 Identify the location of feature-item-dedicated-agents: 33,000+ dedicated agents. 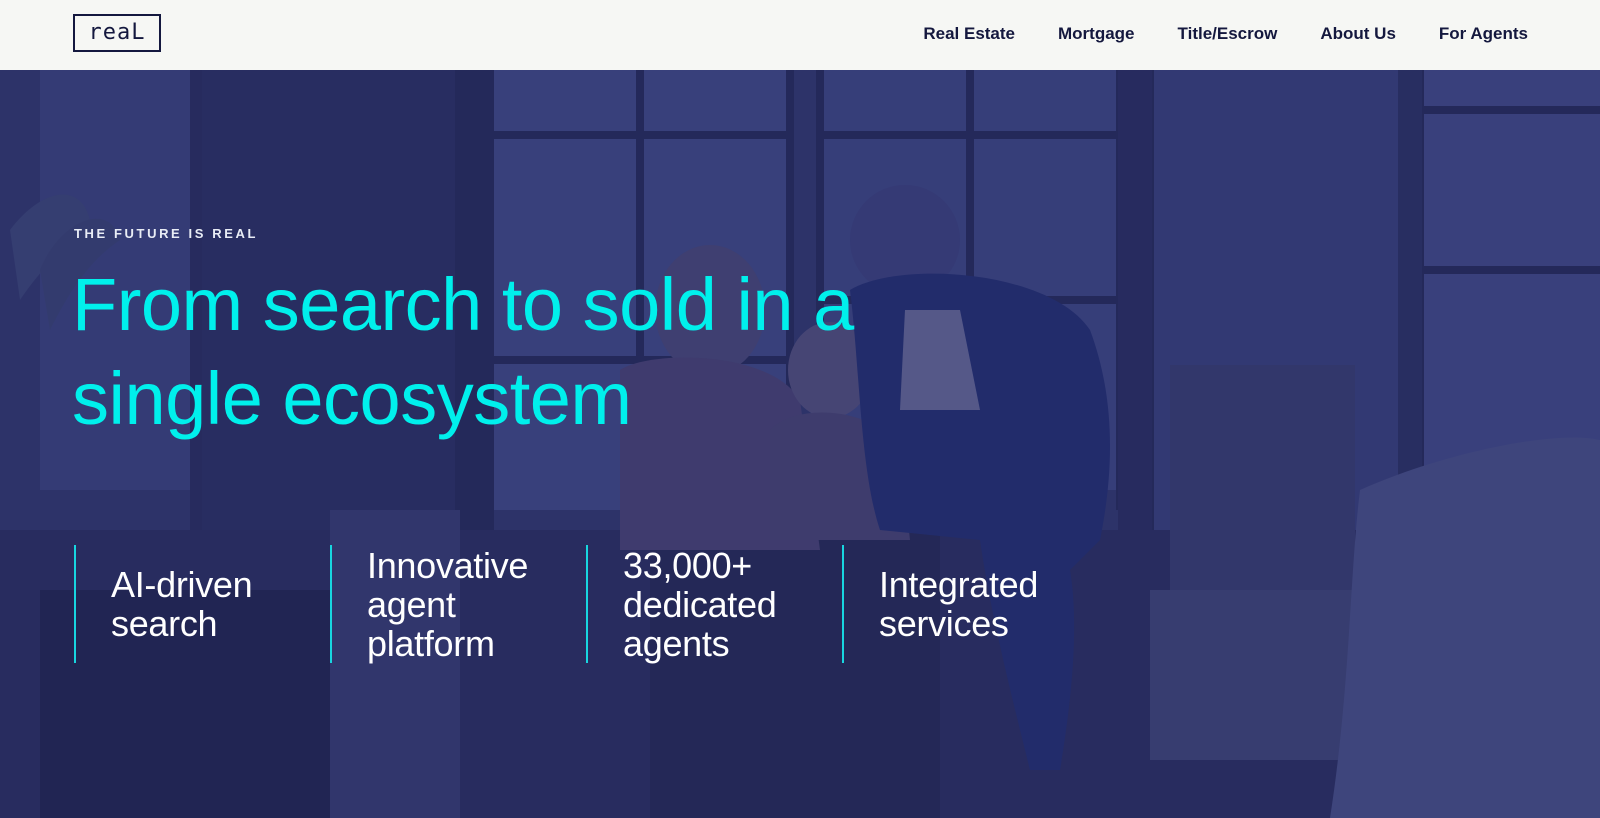
(714, 604).